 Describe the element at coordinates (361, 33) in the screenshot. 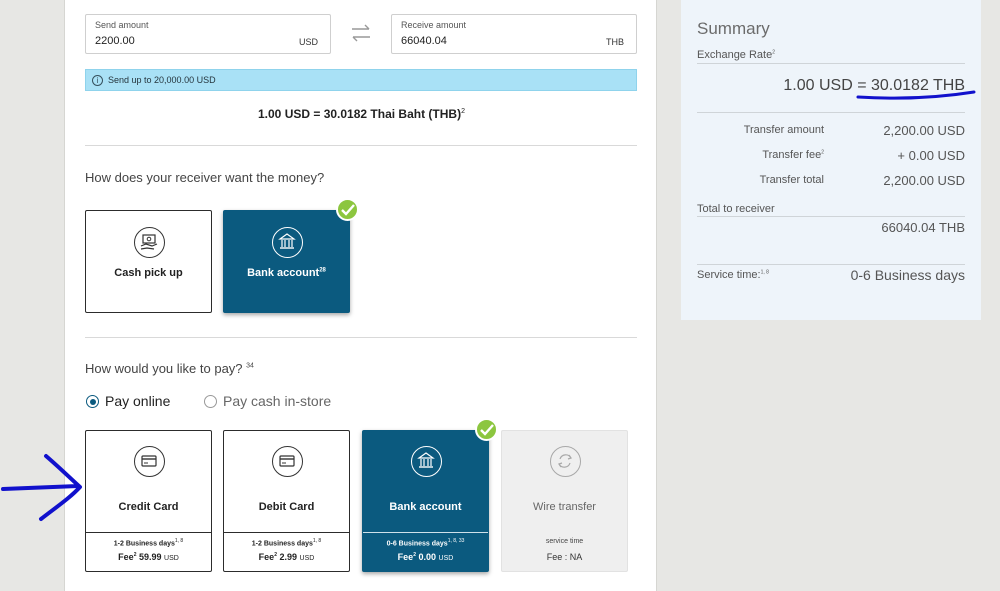

I see `swap-arrows-icon` at that location.